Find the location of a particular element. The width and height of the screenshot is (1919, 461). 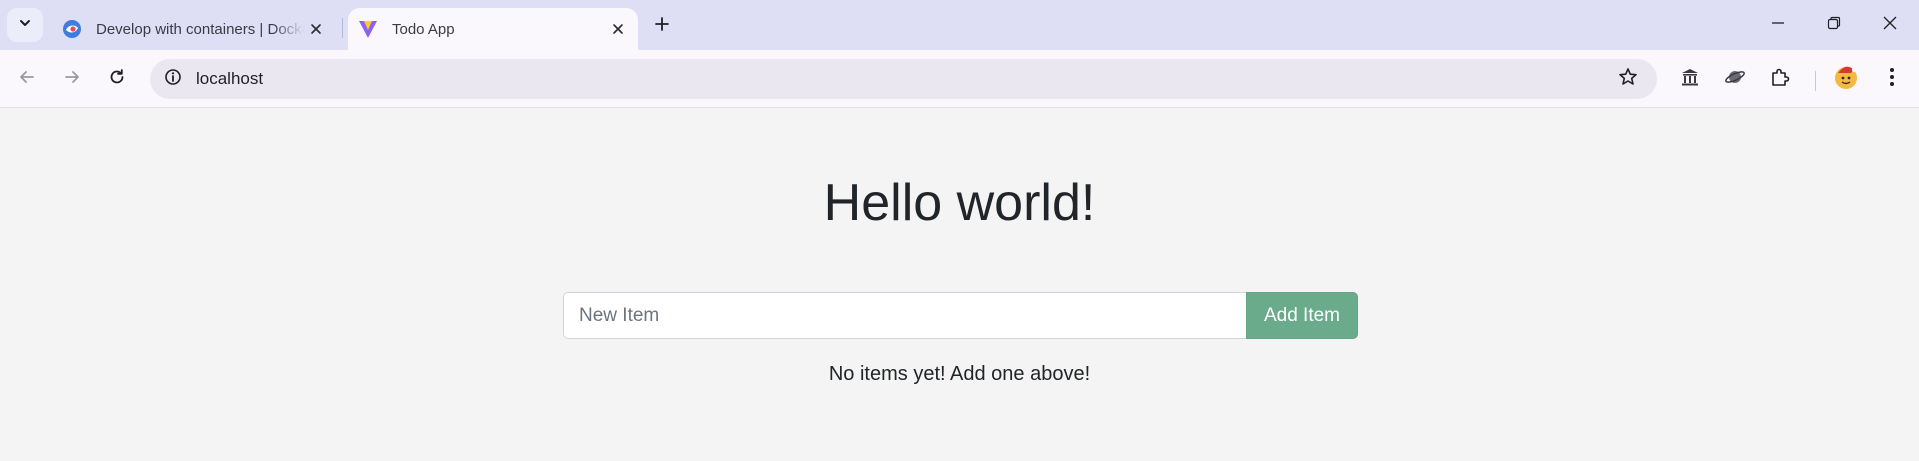

add-item-button: Add Item is located at coordinates (1302, 315).